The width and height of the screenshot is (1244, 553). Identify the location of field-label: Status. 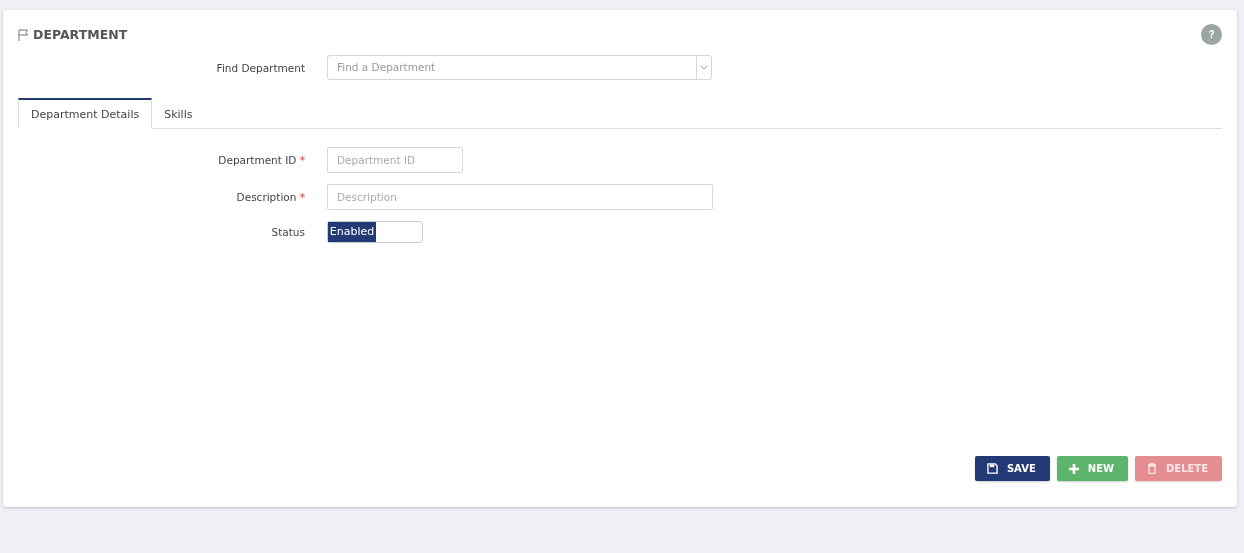
(288, 232).